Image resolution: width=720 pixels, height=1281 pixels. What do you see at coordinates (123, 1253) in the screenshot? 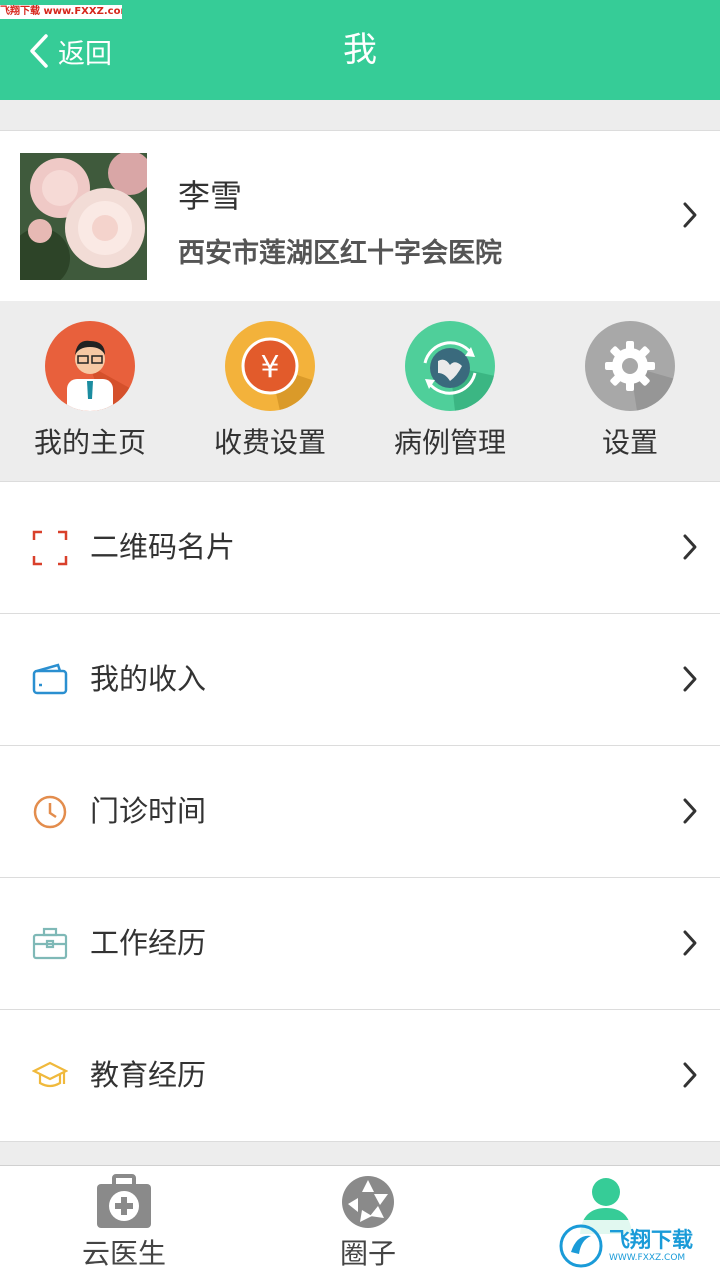
I see `tab-label: 云医生` at bounding box center [123, 1253].